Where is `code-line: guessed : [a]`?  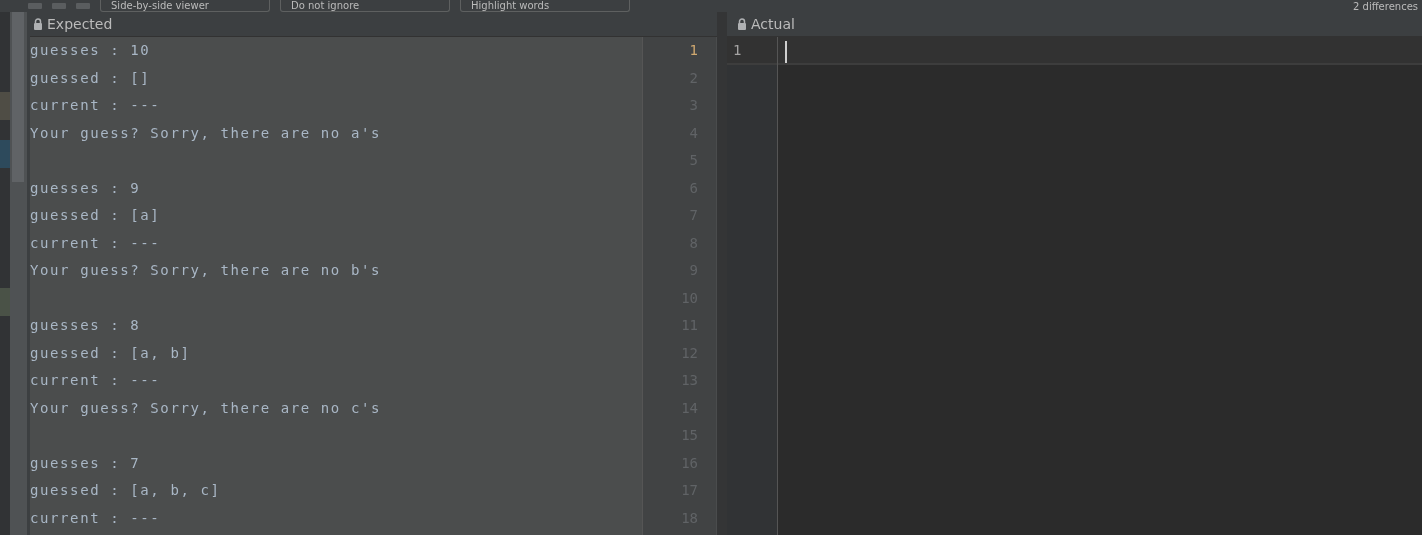
code-line: guessed : [a] is located at coordinates (95, 215).